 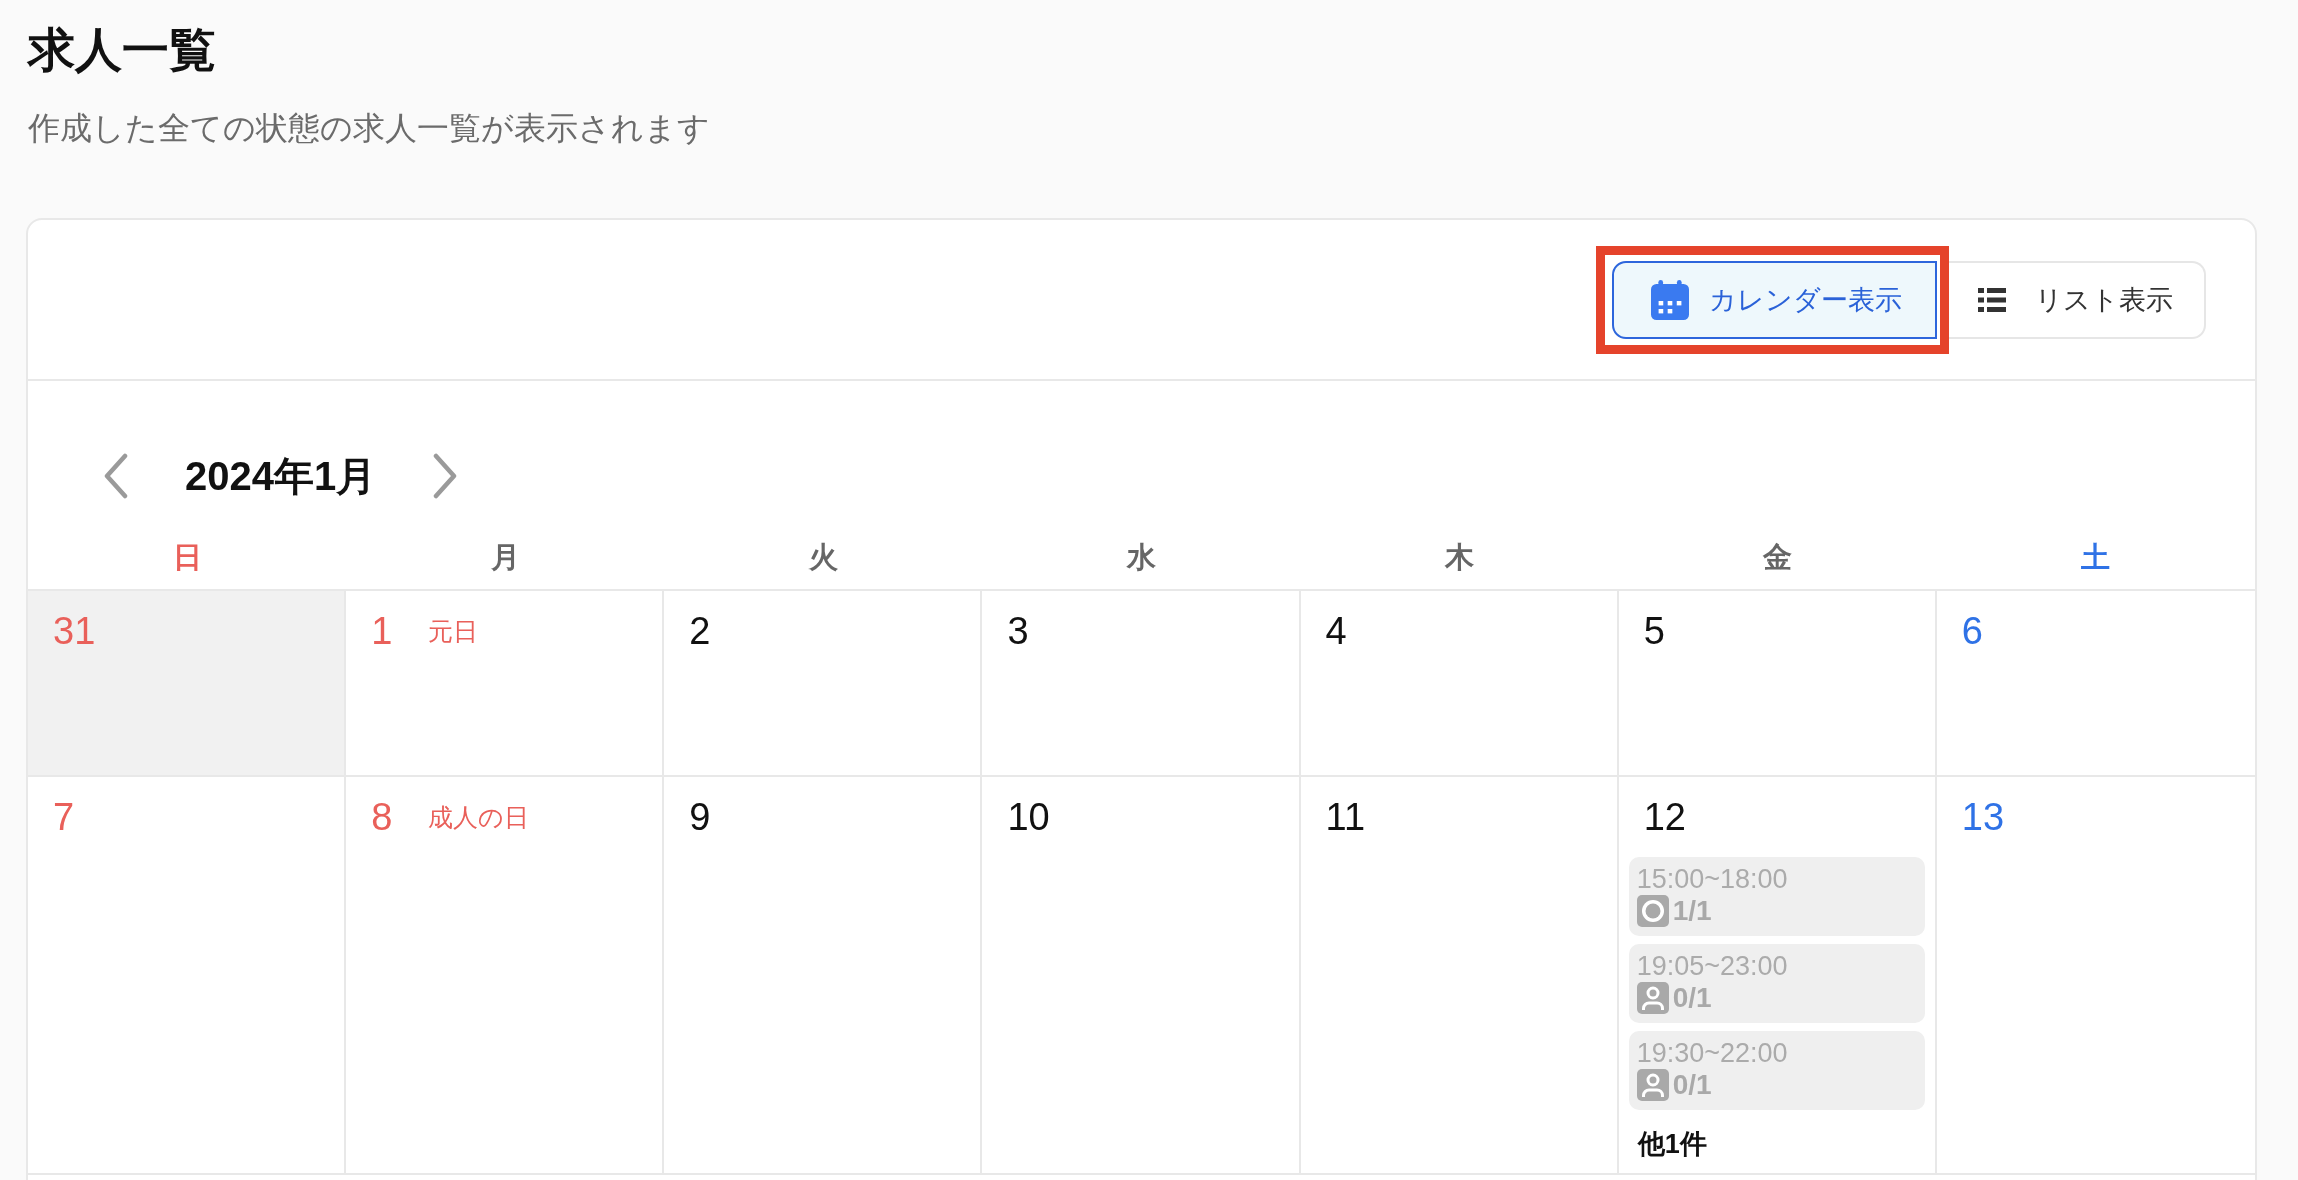 What do you see at coordinates (1774, 299) in the screenshot?
I see `calendar-view-button: カレンダー表示` at bounding box center [1774, 299].